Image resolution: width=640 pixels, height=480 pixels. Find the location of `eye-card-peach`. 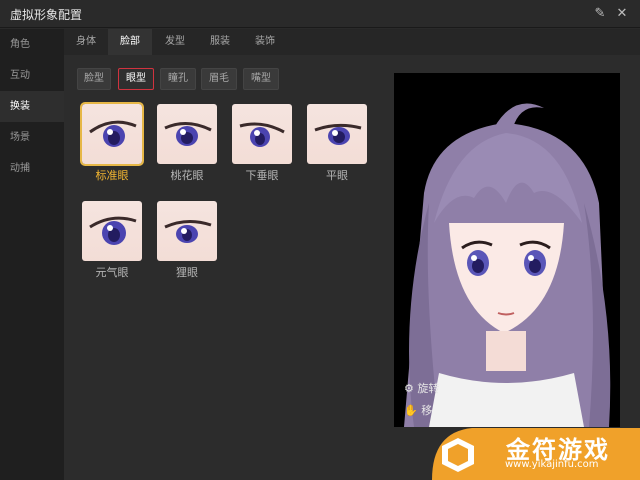

eye-card-peach is located at coordinates (187, 134).